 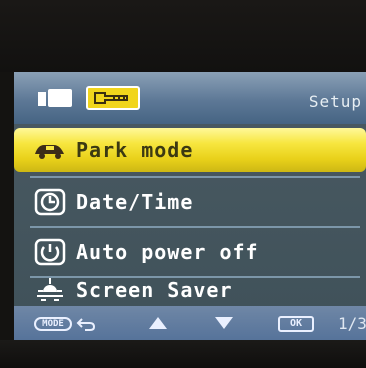 I want to click on menu-item-label: Date/Time, so click(x=135, y=202).